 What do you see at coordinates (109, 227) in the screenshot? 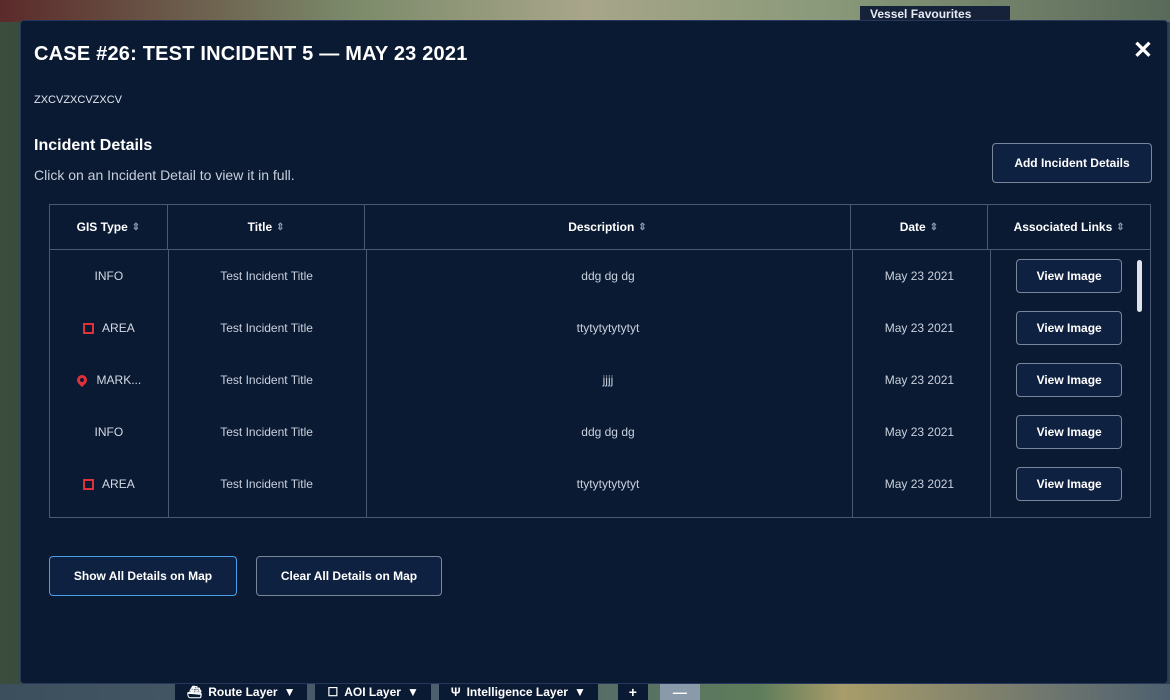
I see `column-header-gis-type: GIS Type ⇕` at bounding box center [109, 227].